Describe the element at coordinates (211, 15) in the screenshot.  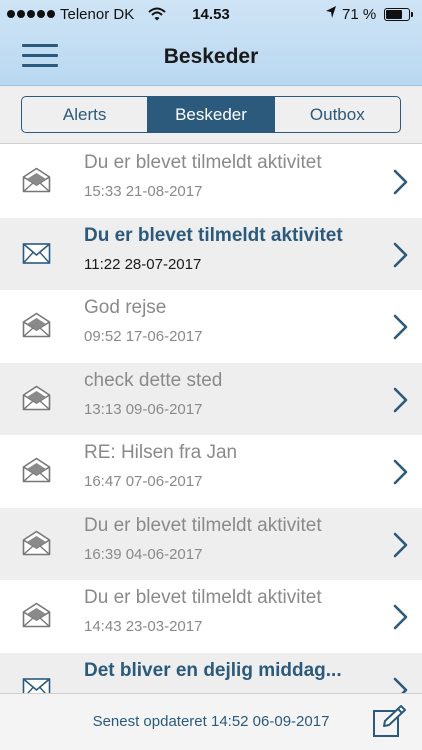
I see `status-bar: Telenor DK 14.53 71 %` at that location.